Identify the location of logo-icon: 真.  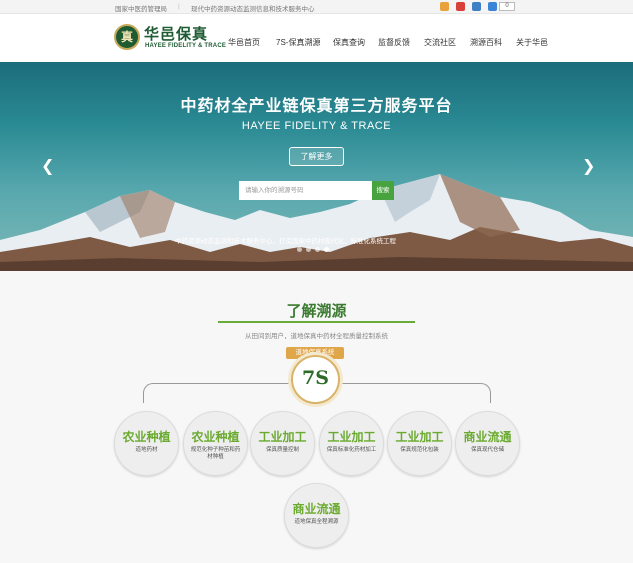
(127, 37).